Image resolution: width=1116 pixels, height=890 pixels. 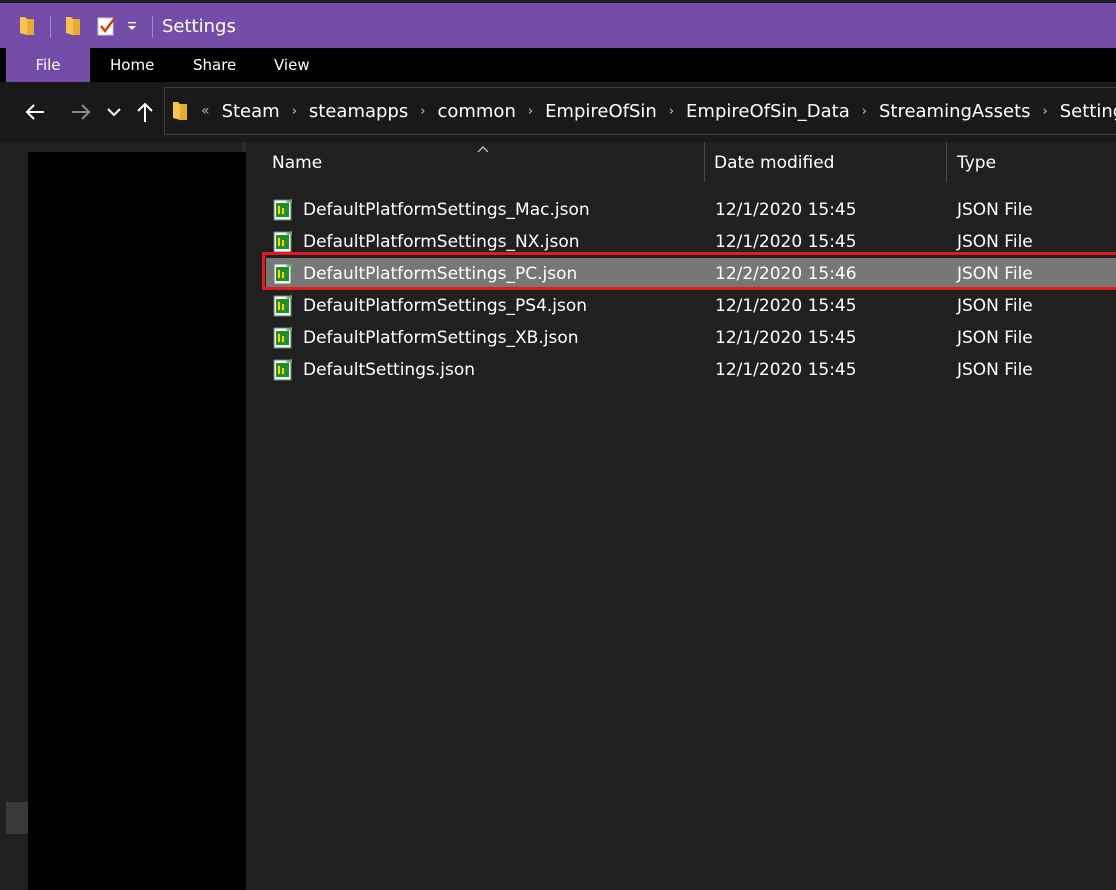 What do you see at coordinates (106, 25) in the screenshot?
I see `checklist-icon` at bounding box center [106, 25].